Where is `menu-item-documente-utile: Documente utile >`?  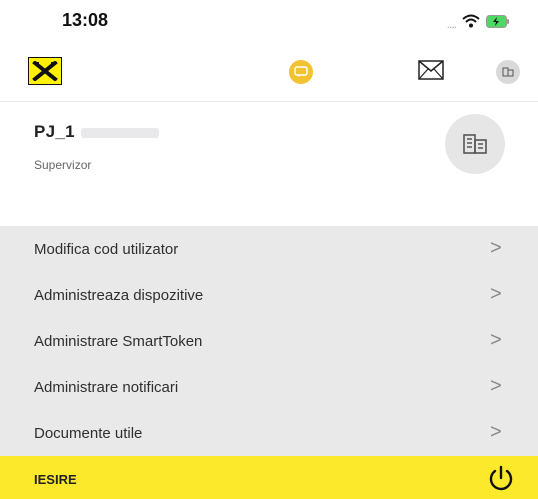
menu-item-documente-utile: Documente utile > is located at coordinates (269, 433).